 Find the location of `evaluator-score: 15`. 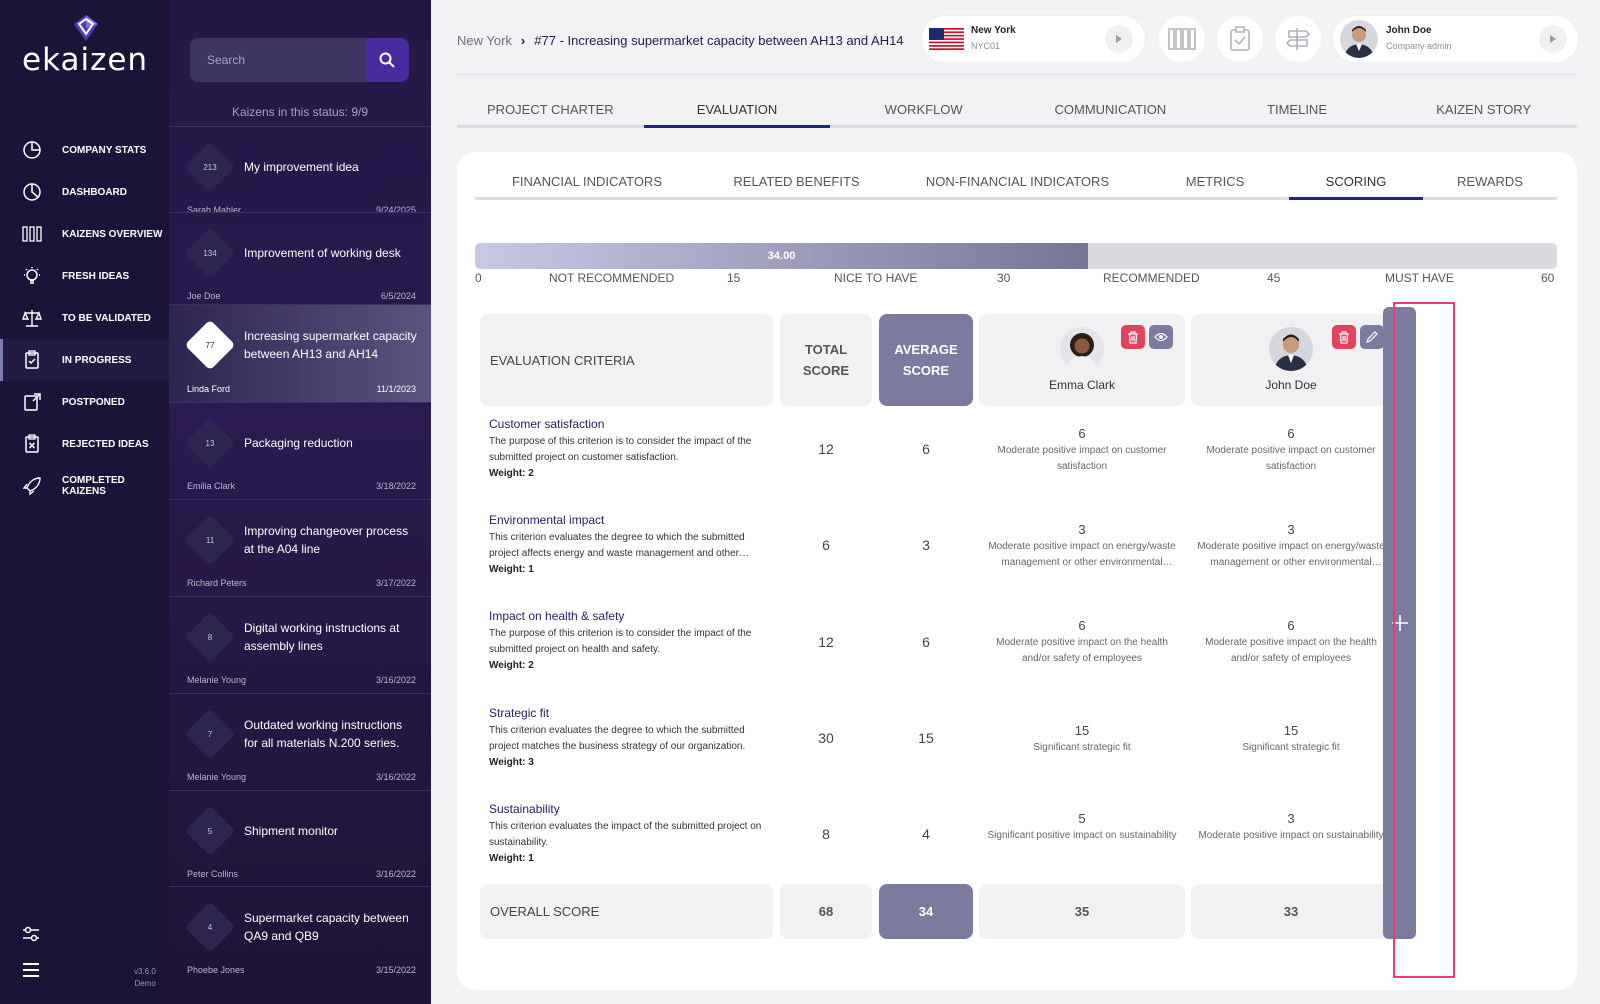

evaluator-score: 15 is located at coordinates (1291, 730).